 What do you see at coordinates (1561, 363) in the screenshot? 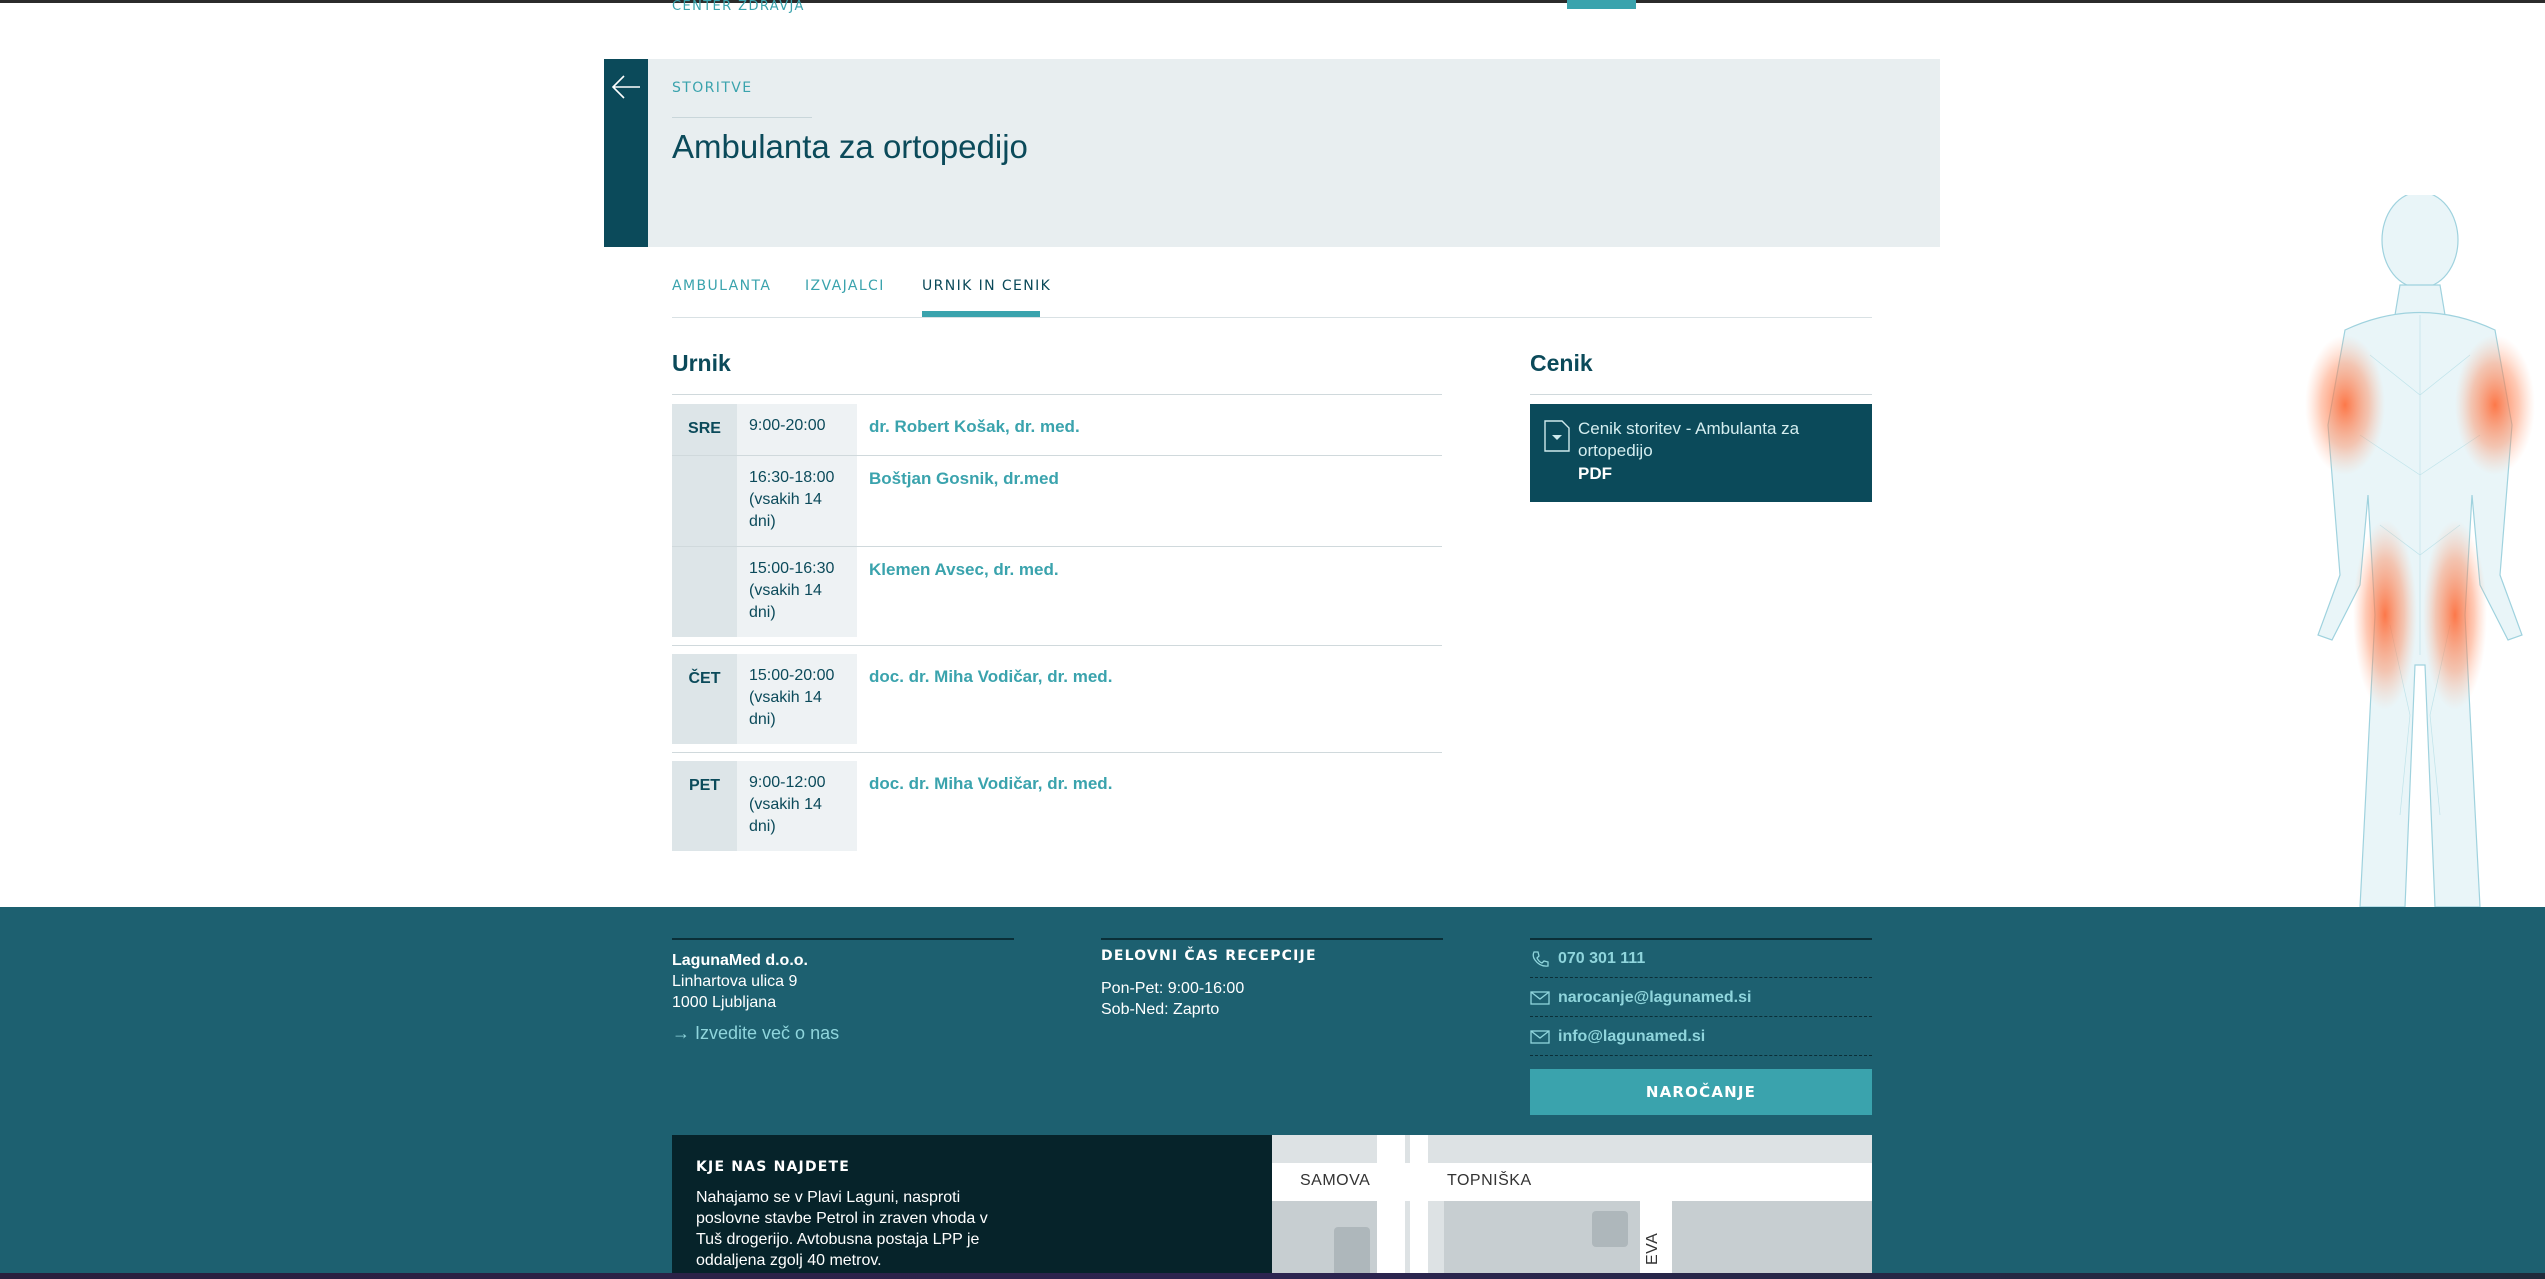
I see `price-list-title: Cenik` at bounding box center [1561, 363].